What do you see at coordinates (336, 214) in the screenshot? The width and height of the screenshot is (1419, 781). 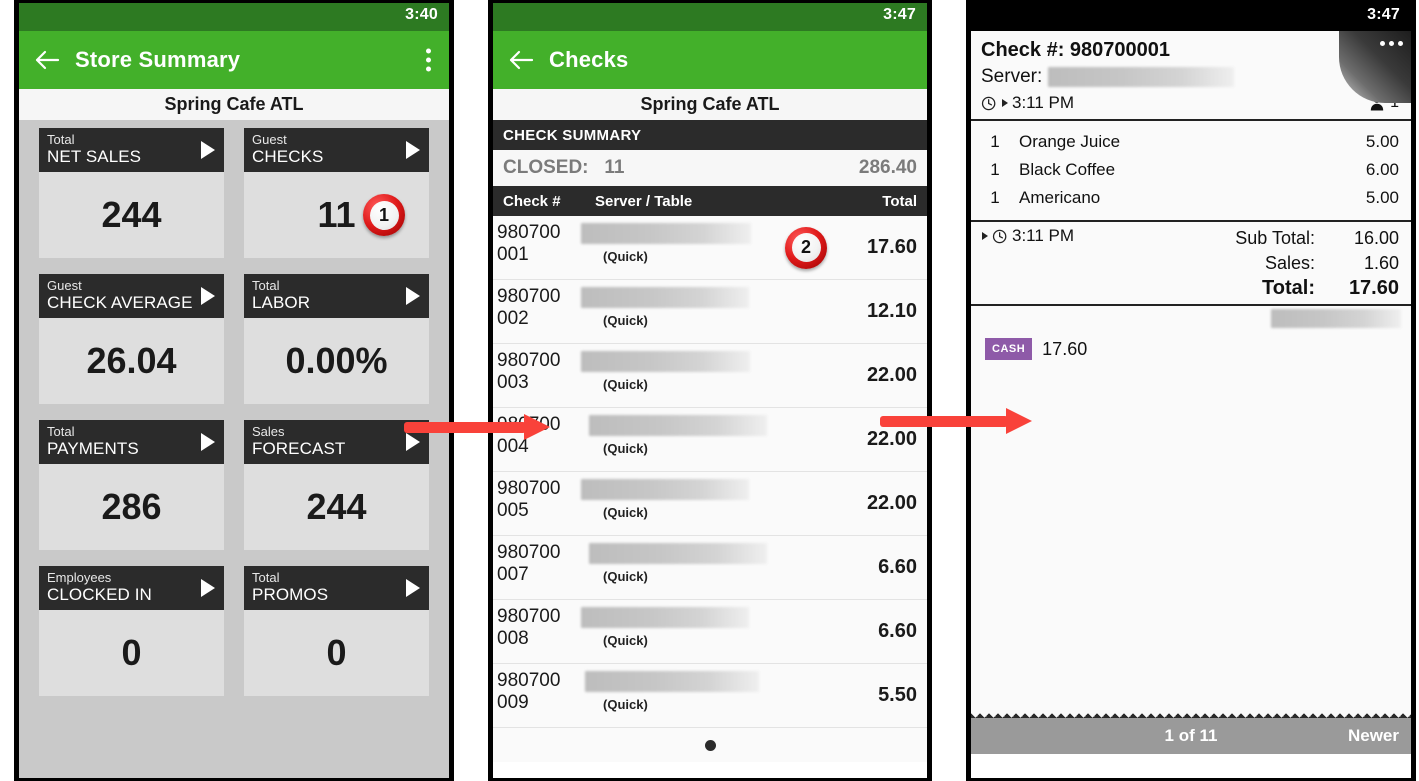 I see `tile-value: 11` at bounding box center [336, 214].